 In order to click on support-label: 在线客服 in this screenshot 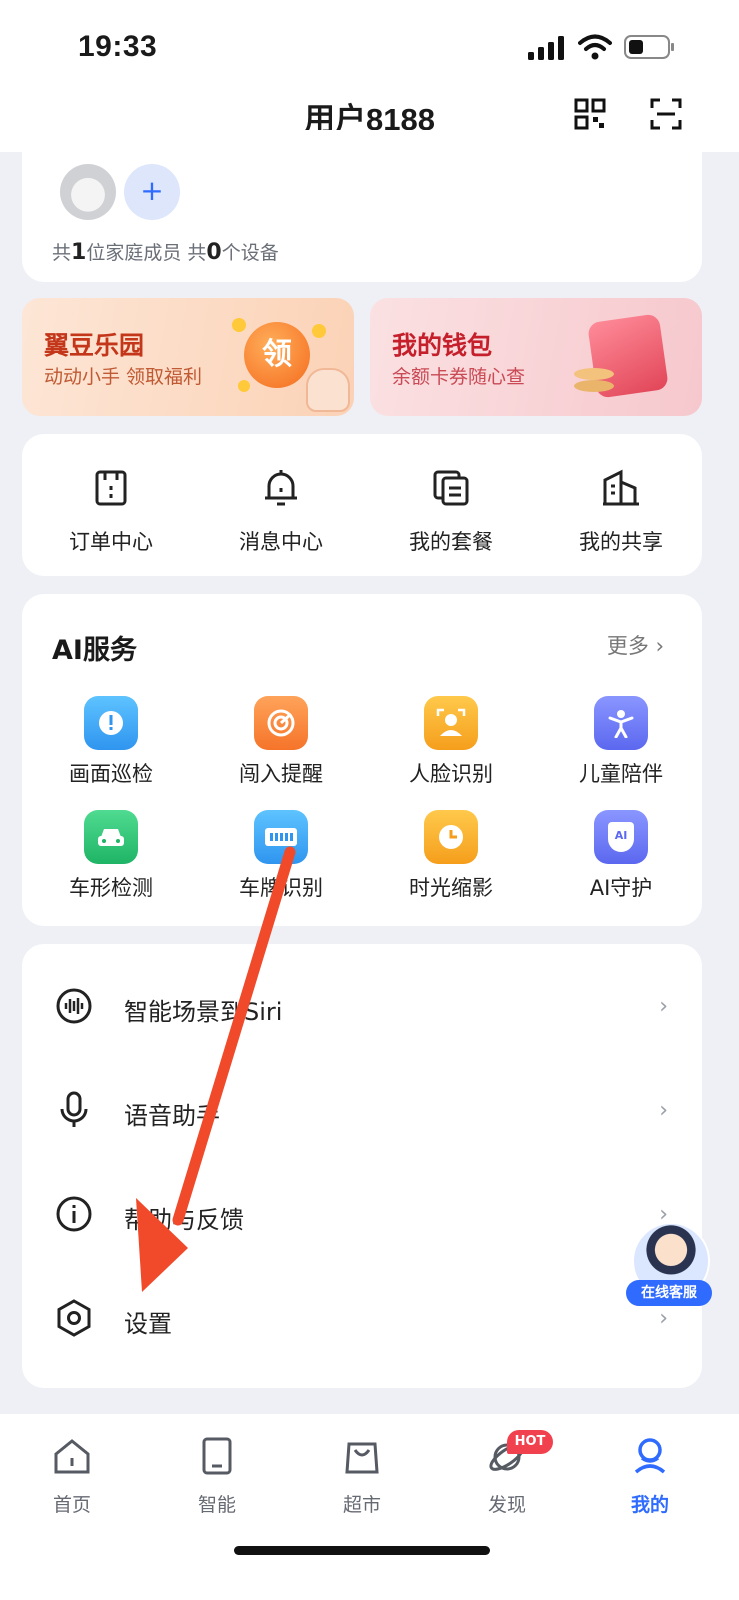, I will do `click(669, 1293)`.